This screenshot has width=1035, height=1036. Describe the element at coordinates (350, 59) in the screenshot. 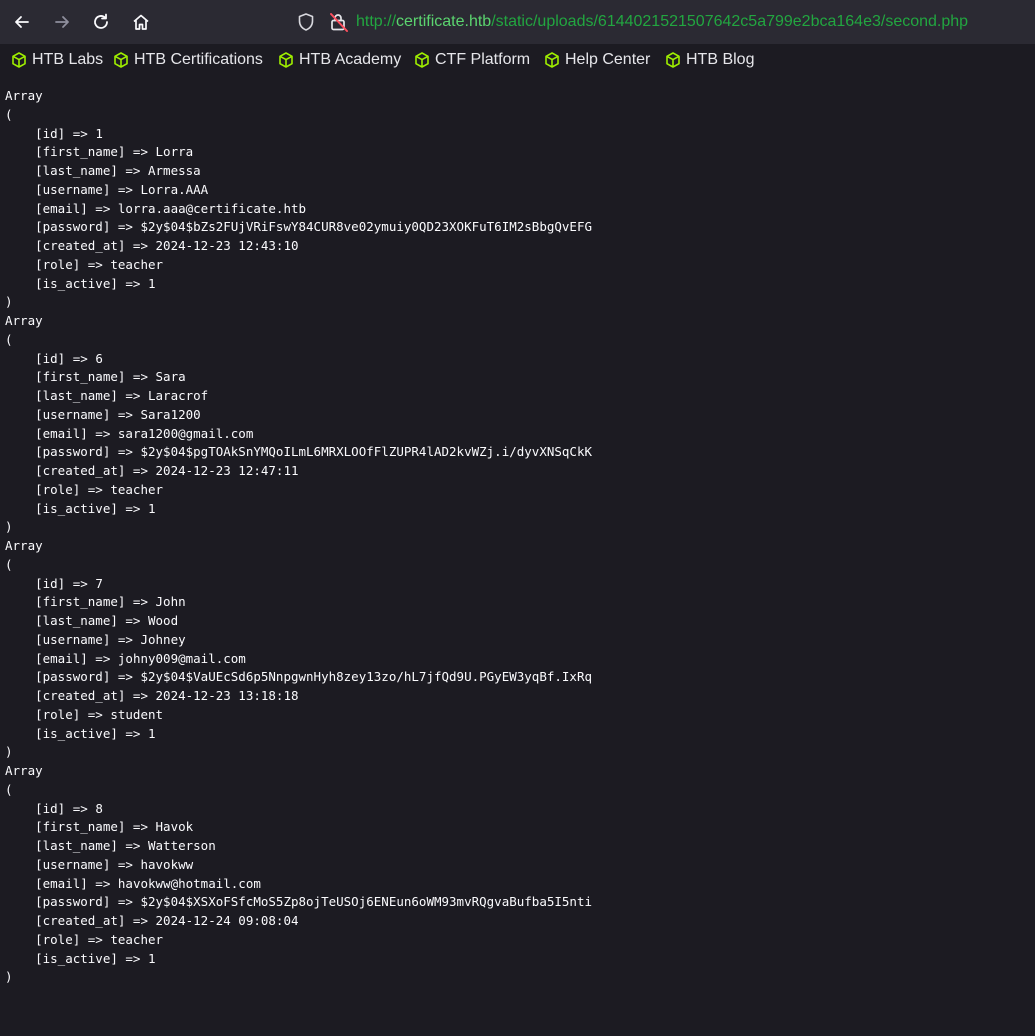

I see `bookmark-label: HTB Academy` at that location.